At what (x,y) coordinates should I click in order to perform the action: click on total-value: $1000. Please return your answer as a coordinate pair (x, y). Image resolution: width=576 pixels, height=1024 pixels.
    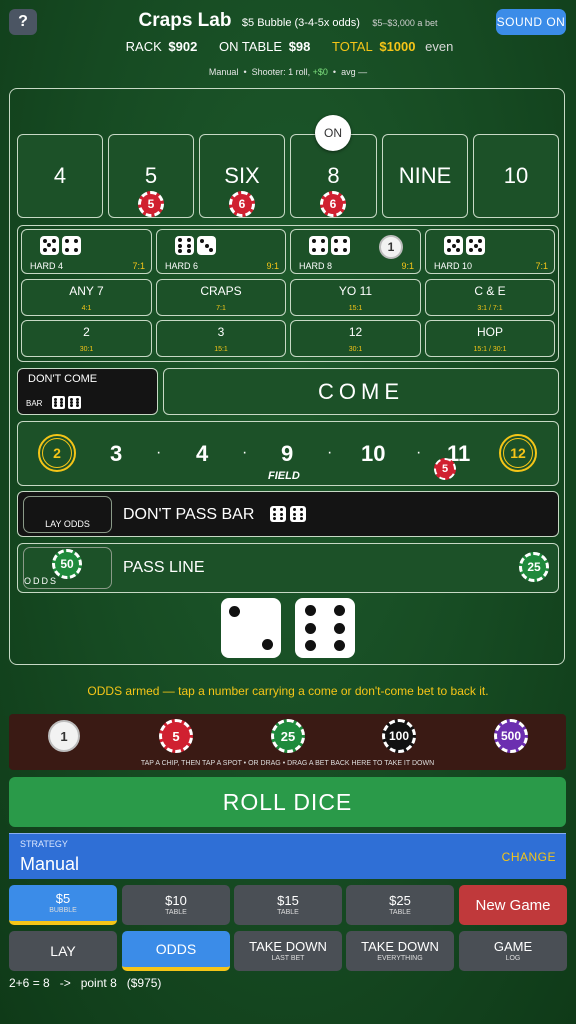
    Looking at the image, I should click on (397, 46).